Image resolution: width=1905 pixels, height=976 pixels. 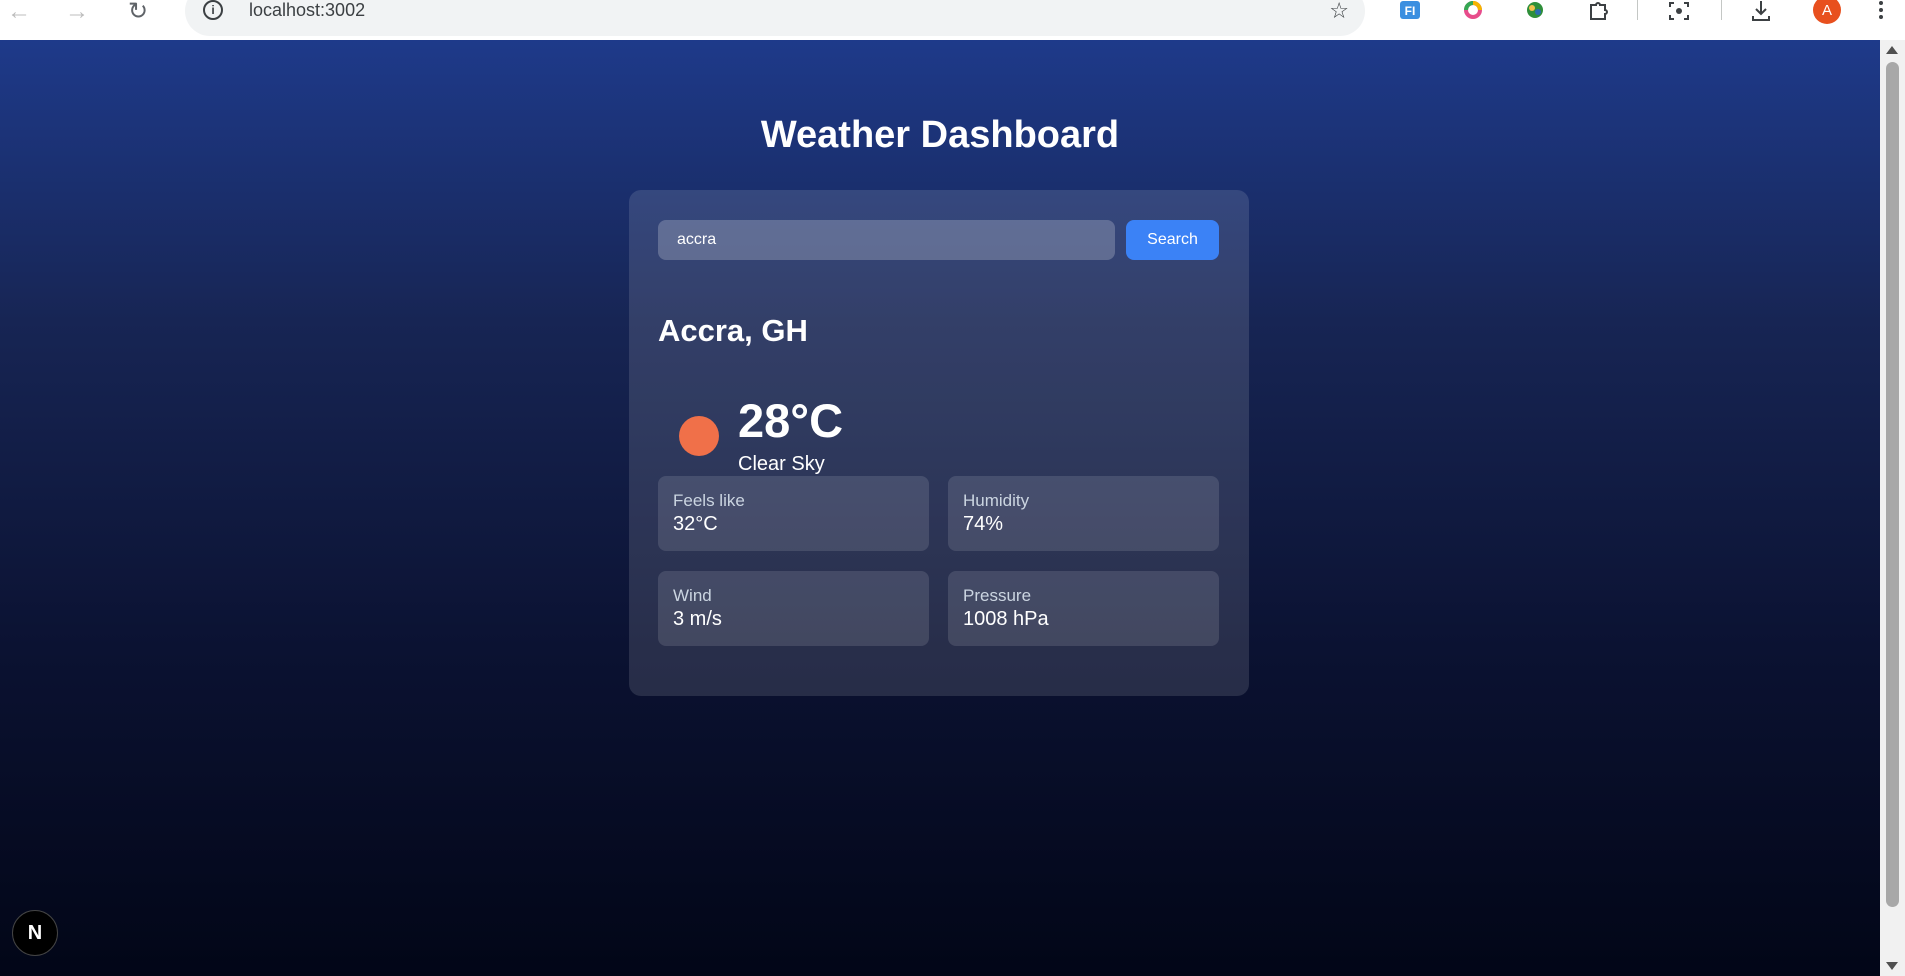 I want to click on earth-extension-icon, so click(x=1535, y=12).